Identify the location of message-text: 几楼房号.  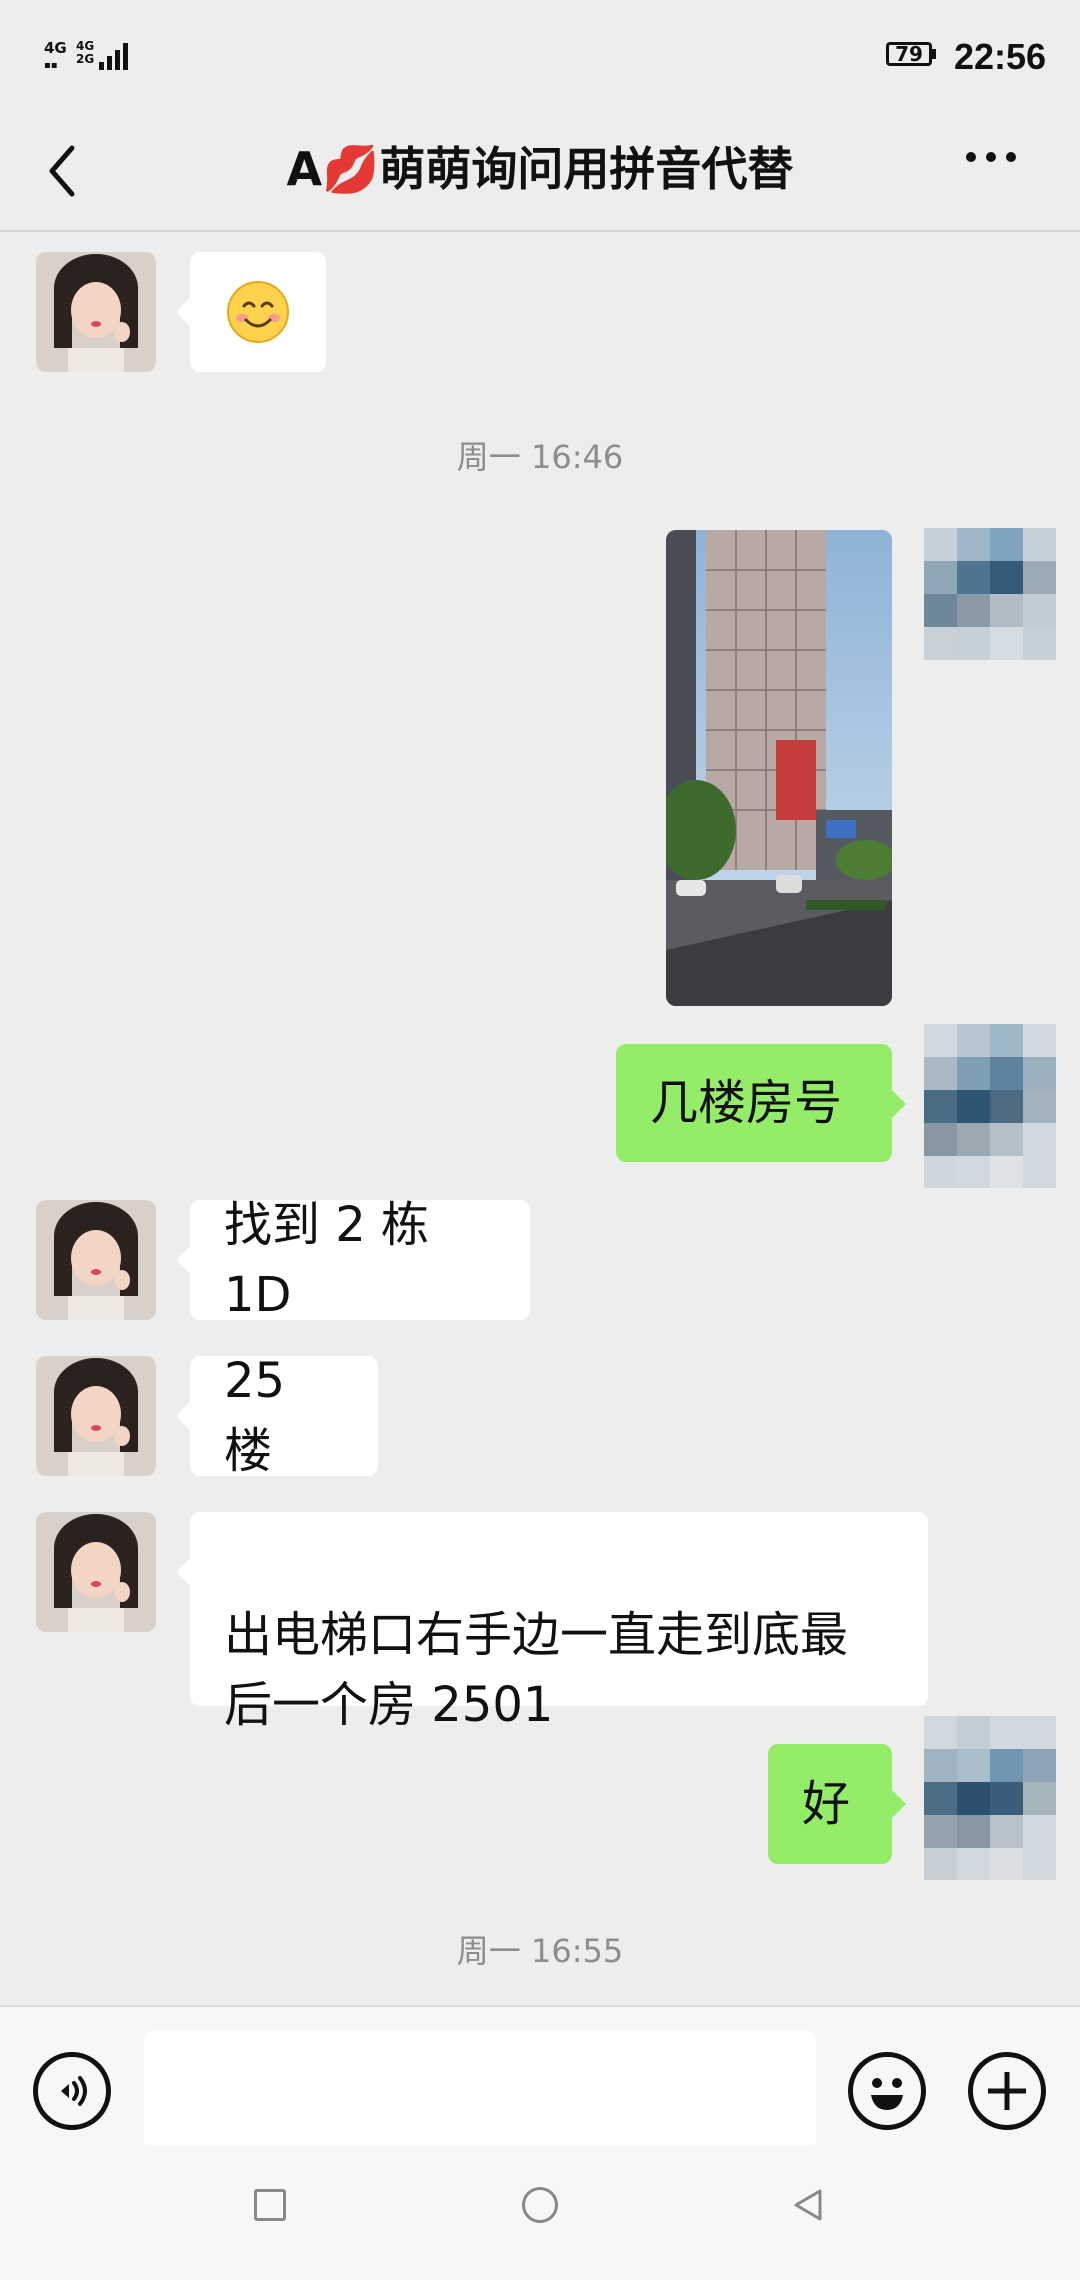
(746, 1103).